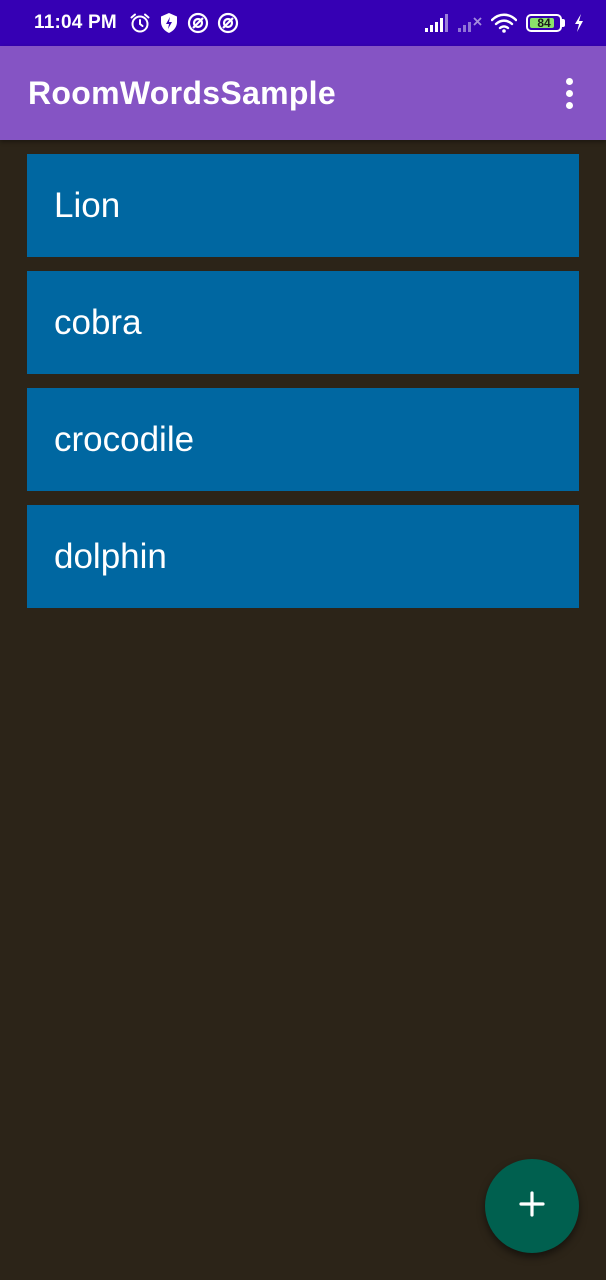 The height and width of the screenshot is (1280, 606). What do you see at coordinates (437, 23) in the screenshot?
I see `signal-strong-icon` at bounding box center [437, 23].